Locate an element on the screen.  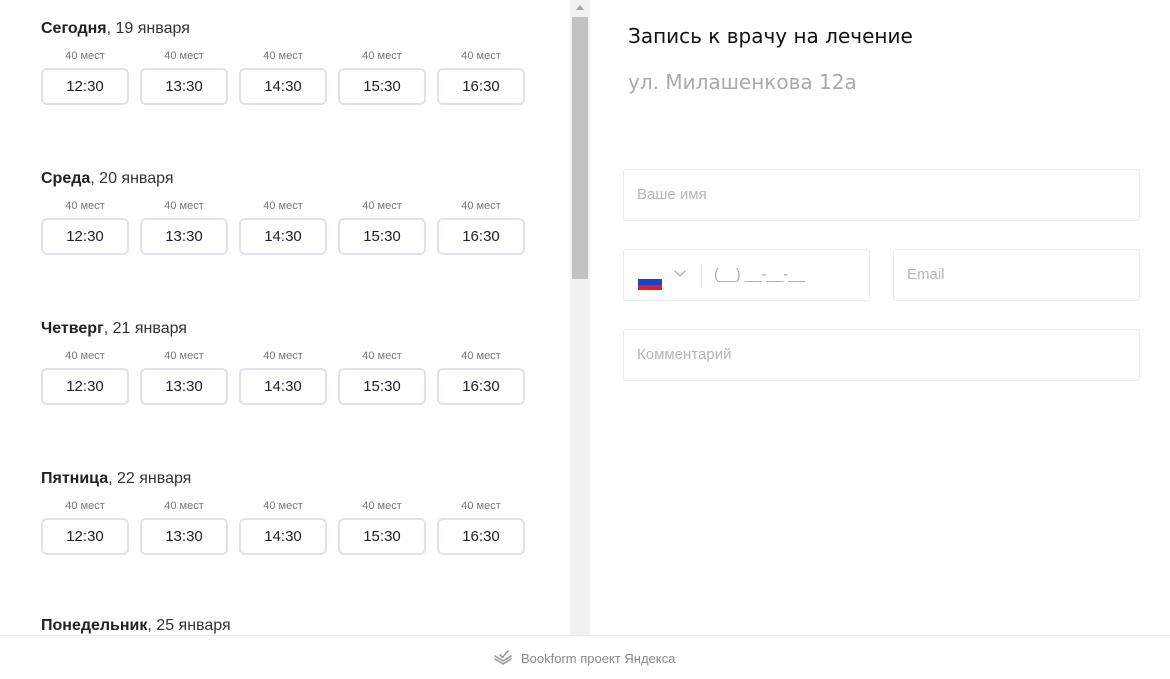
footer-branding: Bookform проект Яндекса is located at coordinates (584, 658).